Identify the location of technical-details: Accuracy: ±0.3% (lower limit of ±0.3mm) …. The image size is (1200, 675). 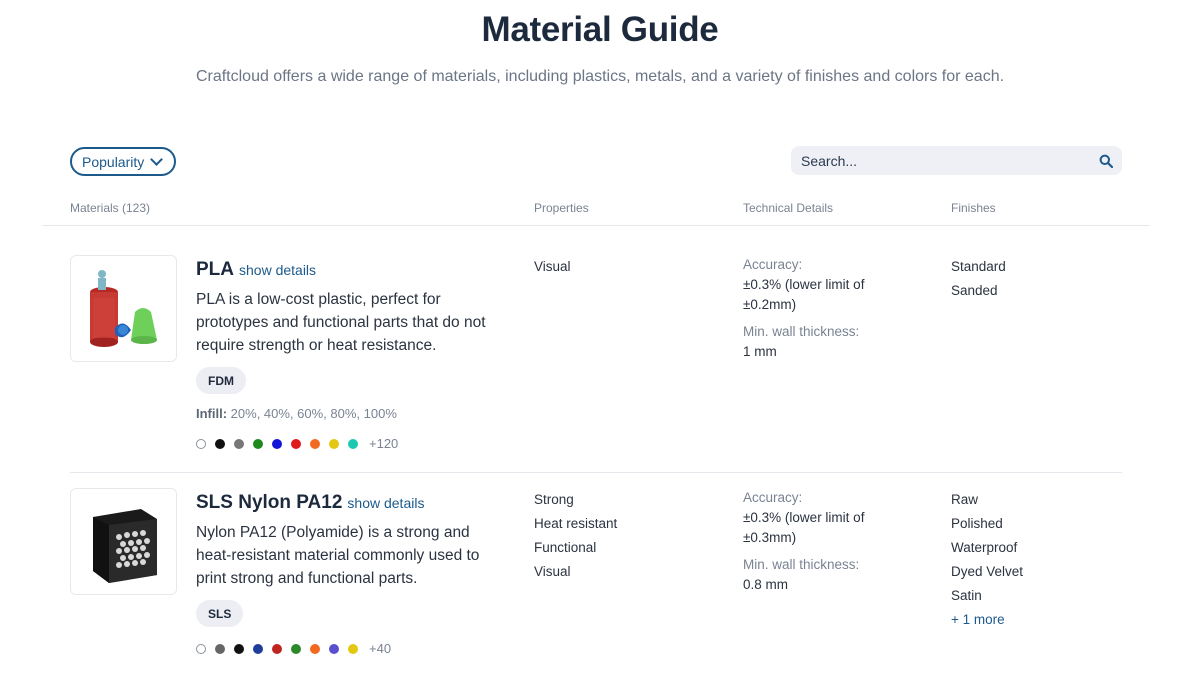
(828, 541).